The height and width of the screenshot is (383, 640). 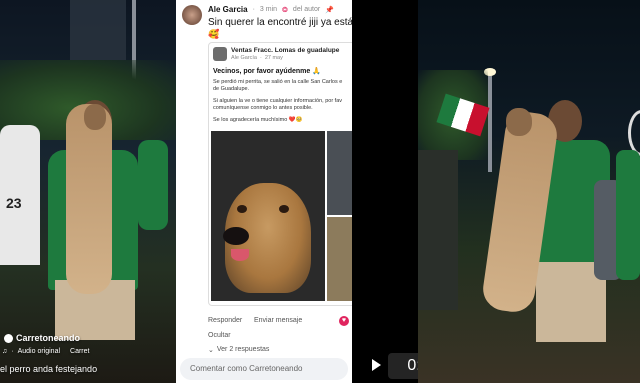 What do you see at coordinates (438, 230) in the screenshot?
I see `crowd-left` at bounding box center [438, 230].